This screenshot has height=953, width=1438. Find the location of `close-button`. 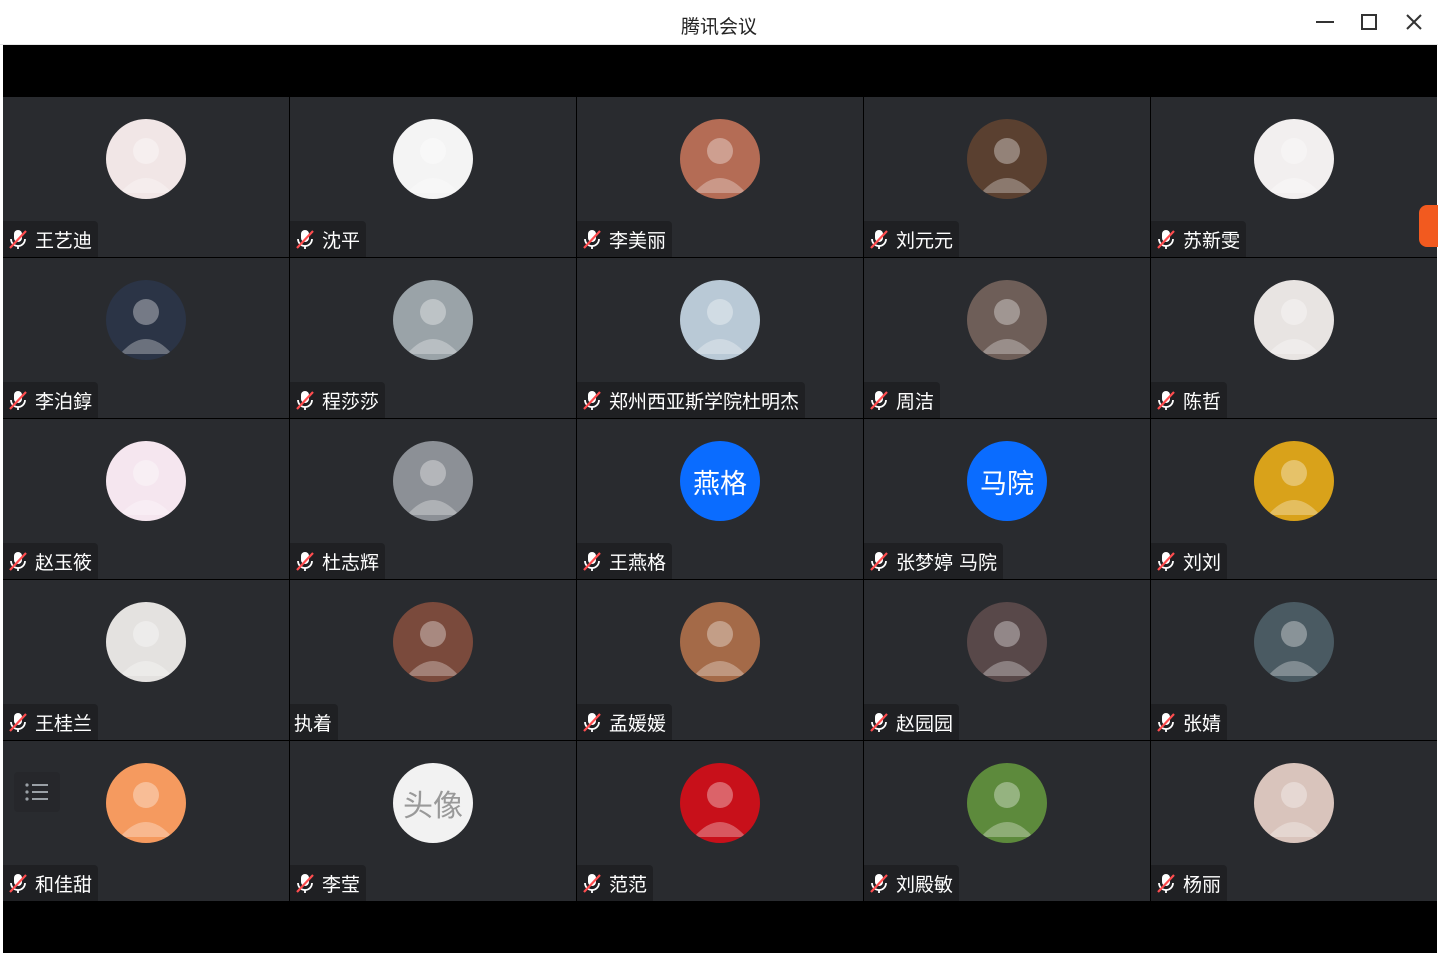

close-button is located at coordinates (1414, 22).